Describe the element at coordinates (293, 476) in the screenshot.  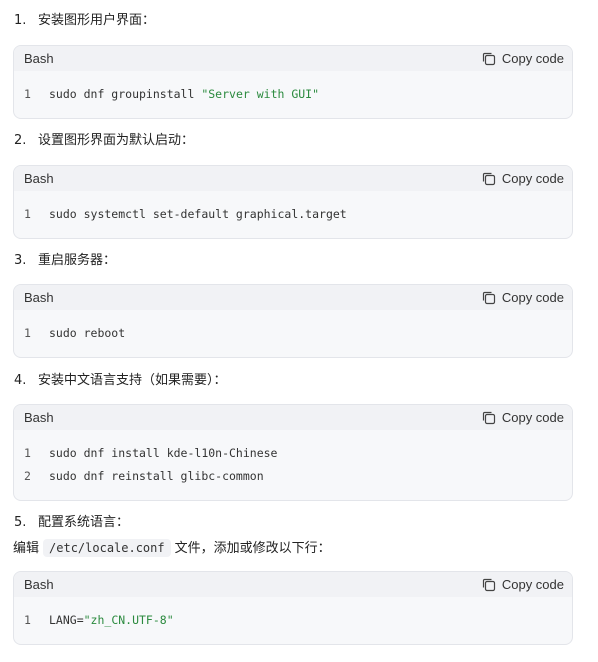
I see `code-line: 2 sudo dnf reinstall glibc-common` at that location.